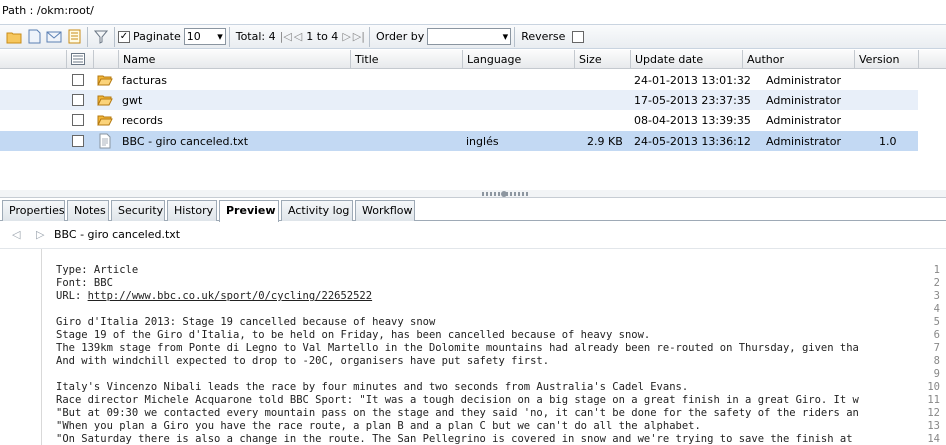  Describe the element at coordinates (74, 37) in the screenshot. I see `notes-icon` at that location.